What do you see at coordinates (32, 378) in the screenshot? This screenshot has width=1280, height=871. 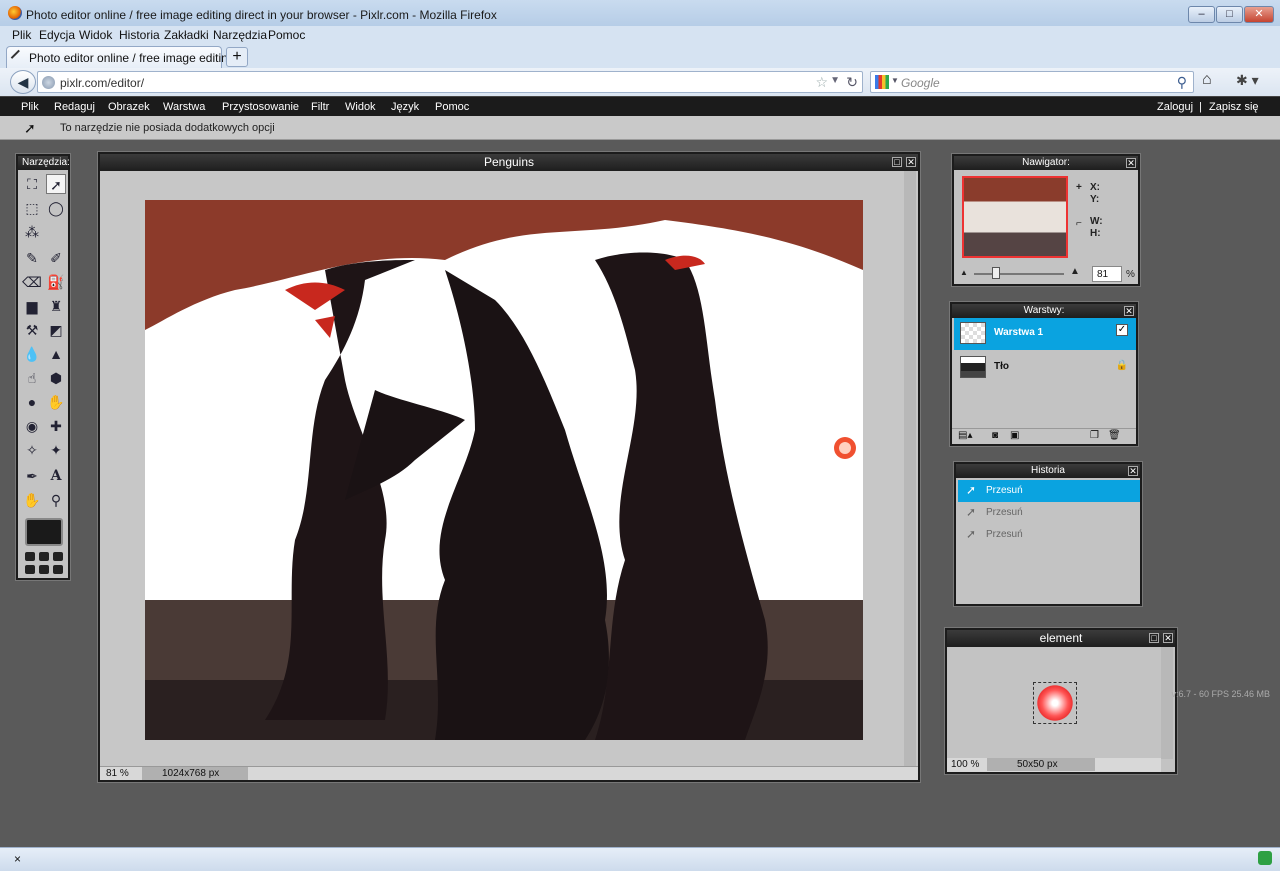 I see `smudge-tool-icon: ☝` at bounding box center [32, 378].